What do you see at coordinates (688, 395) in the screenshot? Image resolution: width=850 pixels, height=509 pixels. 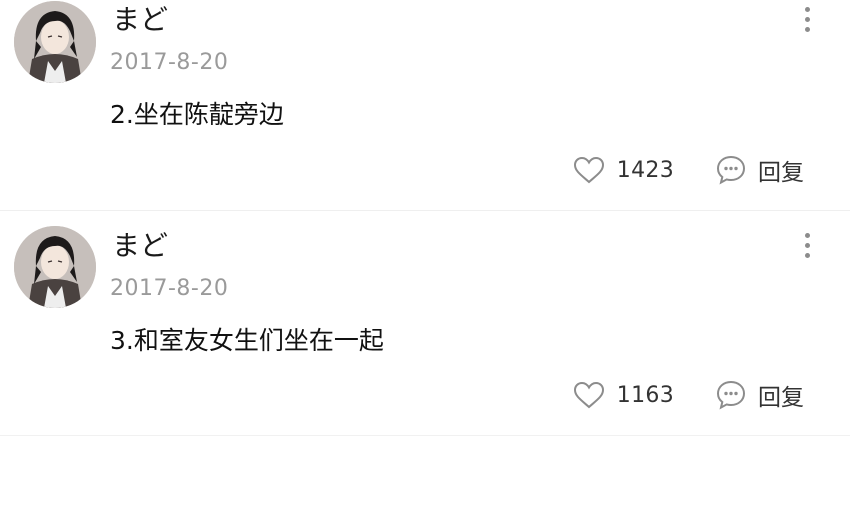 I see `comment-actions: 1163 回复` at bounding box center [688, 395].